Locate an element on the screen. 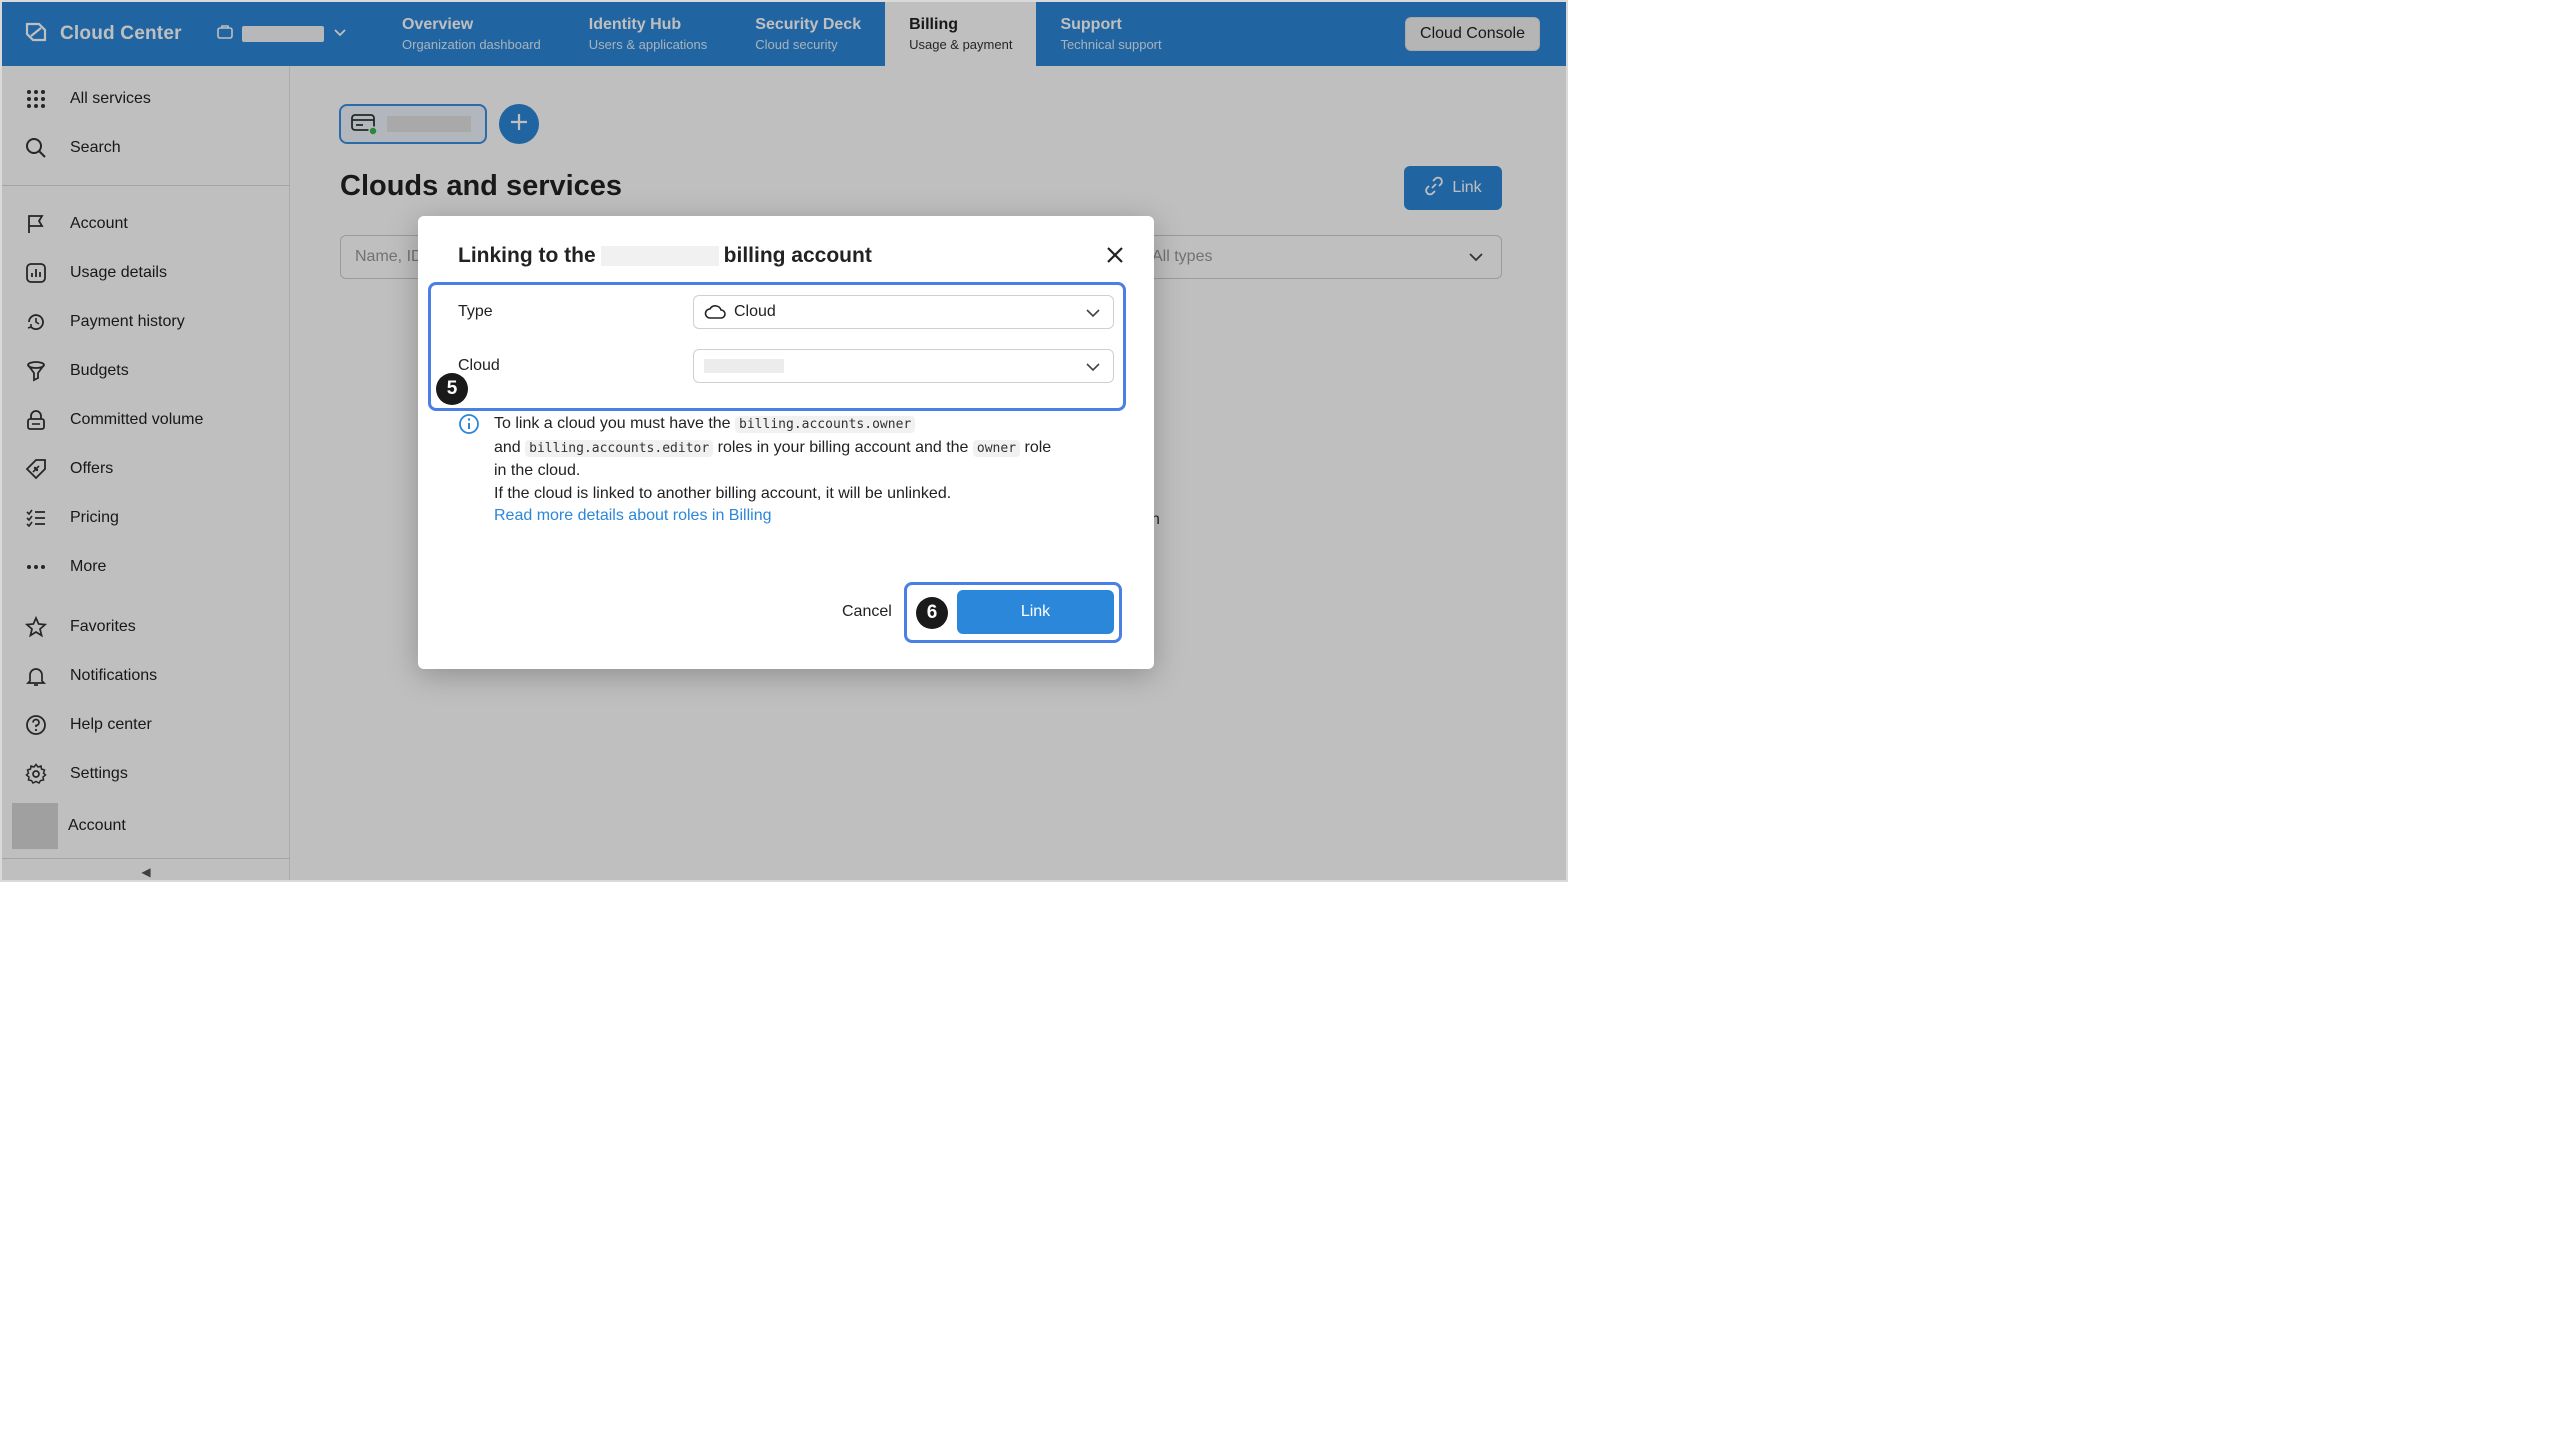 The width and height of the screenshot is (2560, 1440). dialog-title: Linking to the billing account is located at coordinates (665, 255).